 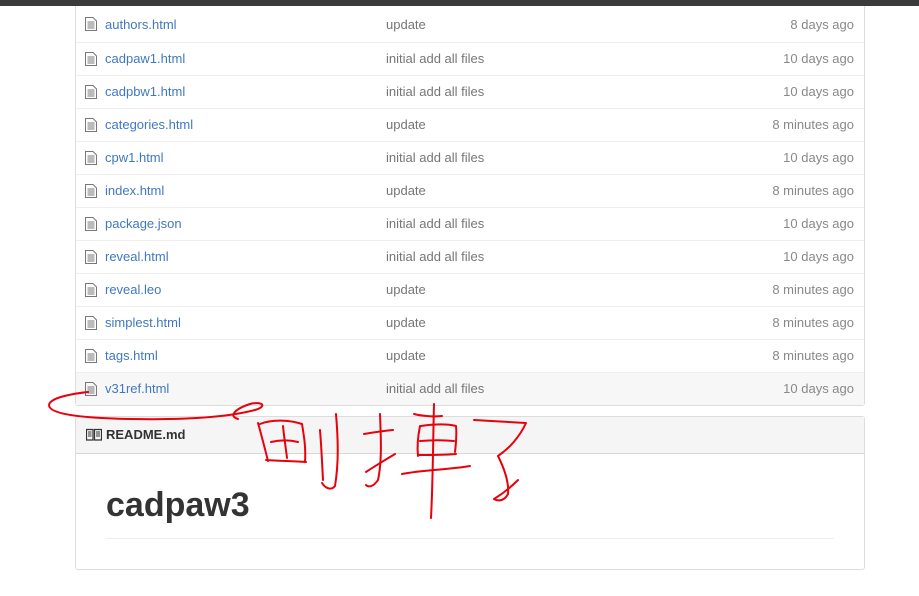 I want to click on file-row: authors.html update 8 days ago, so click(x=470, y=24).